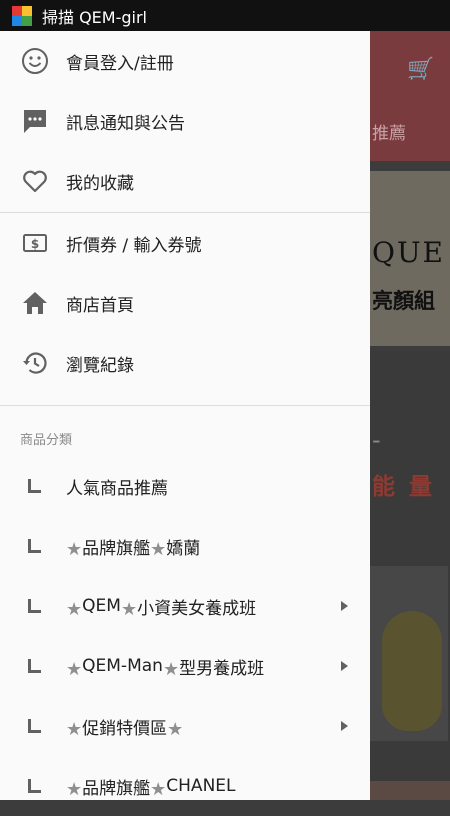 The image size is (450, 816). I want to click on section-title: 商品分類, so click(46, 440).